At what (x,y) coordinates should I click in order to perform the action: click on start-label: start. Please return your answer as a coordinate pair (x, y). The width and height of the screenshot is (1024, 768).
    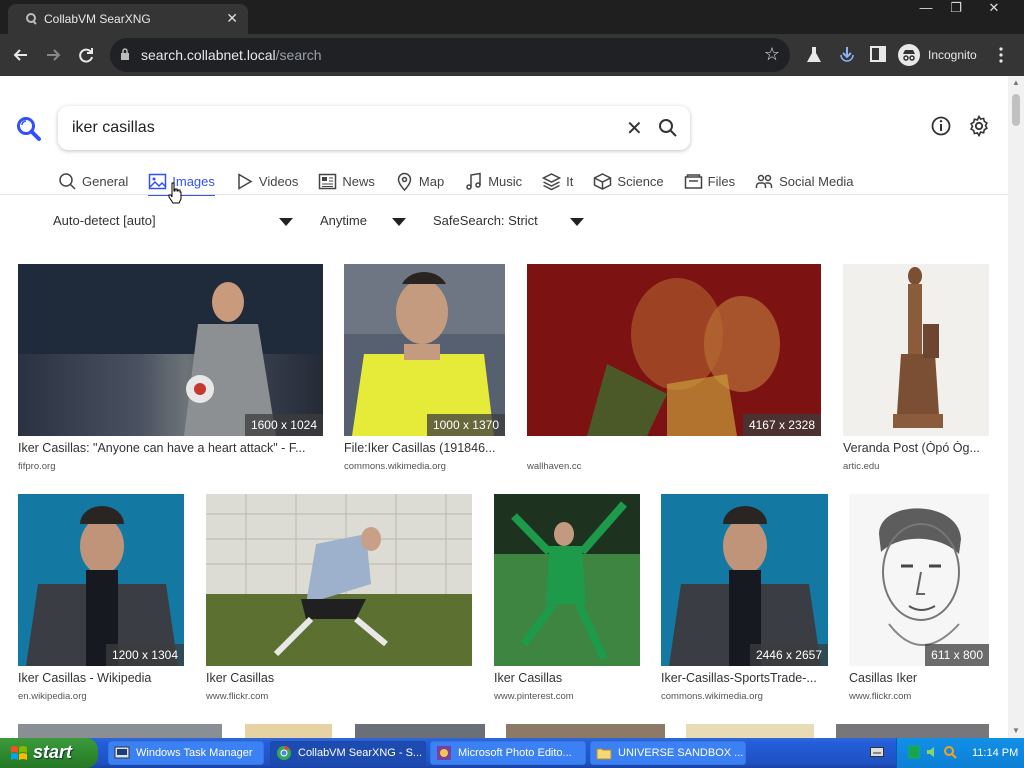
    Looking at the image, I should click on (53, 752).